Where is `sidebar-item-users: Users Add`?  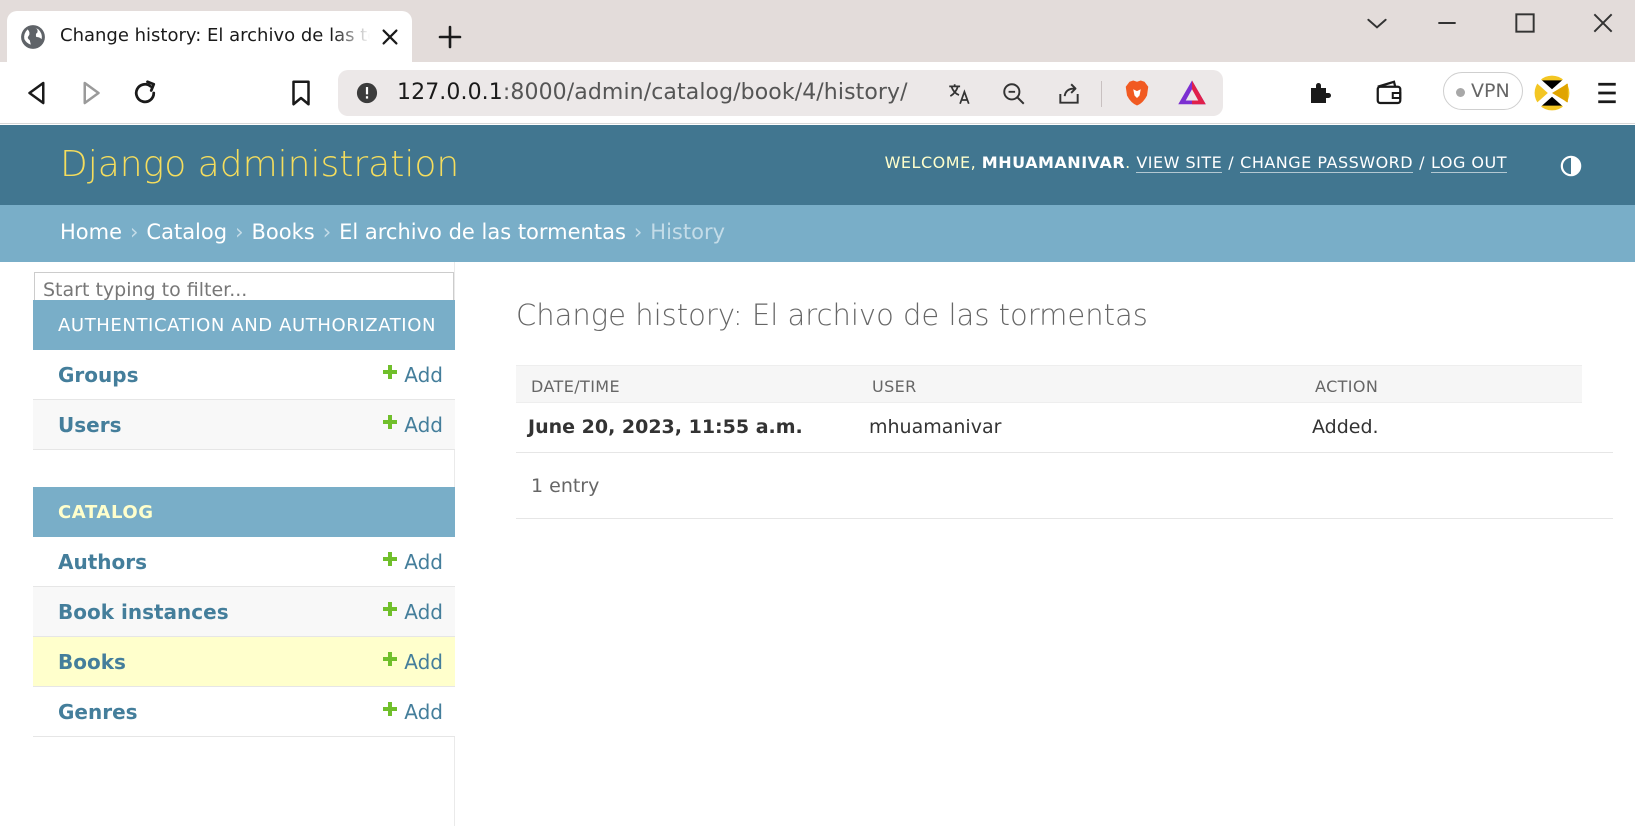 sidebar-item-users: Users Add is located at coordinates (244, 425).